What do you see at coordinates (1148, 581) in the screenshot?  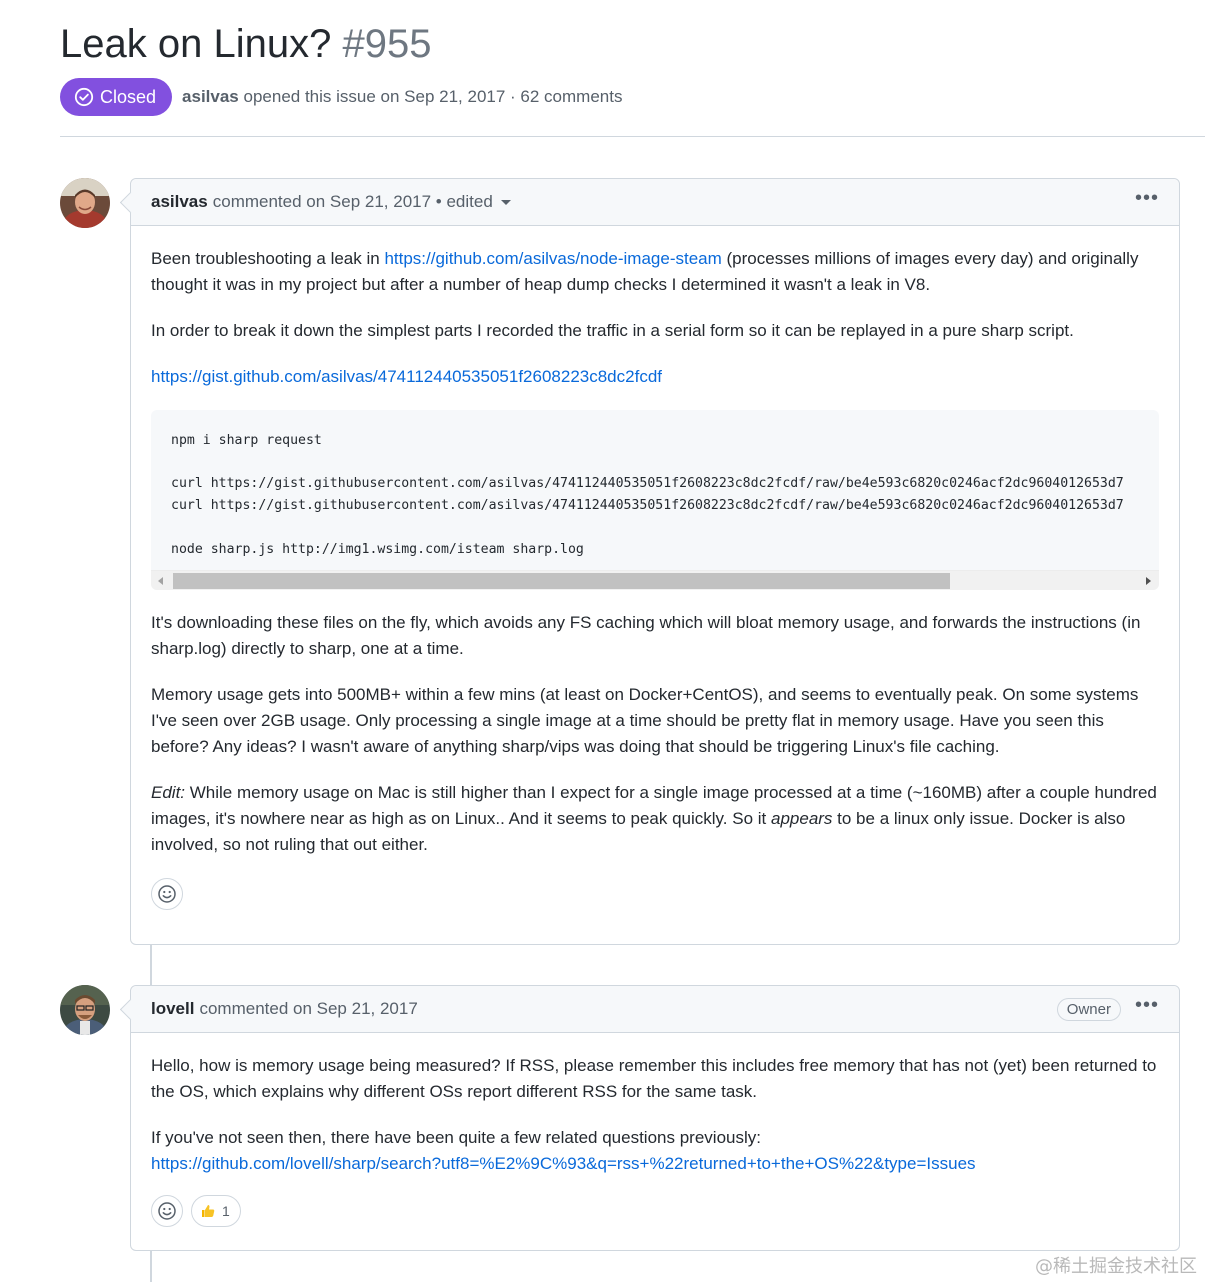 I see `scroll-right-icon` at bounding box center [1148, 581].